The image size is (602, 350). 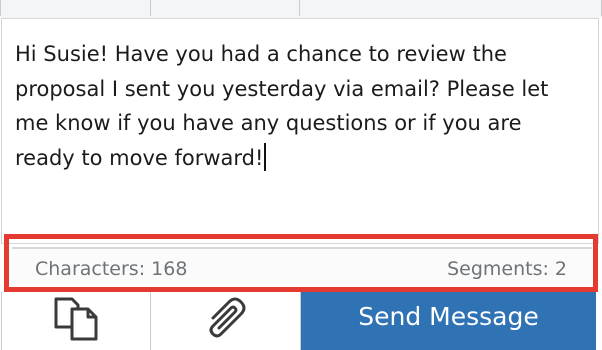 I want to click on top-divider, so click(x=225, y=8).